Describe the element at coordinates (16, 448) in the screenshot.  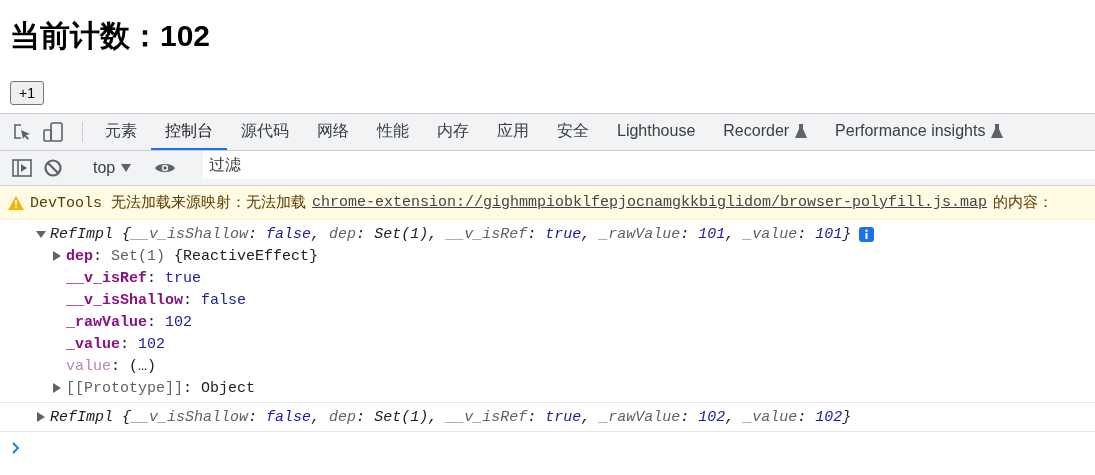
I see `prompt-chevron-icon` at that location.